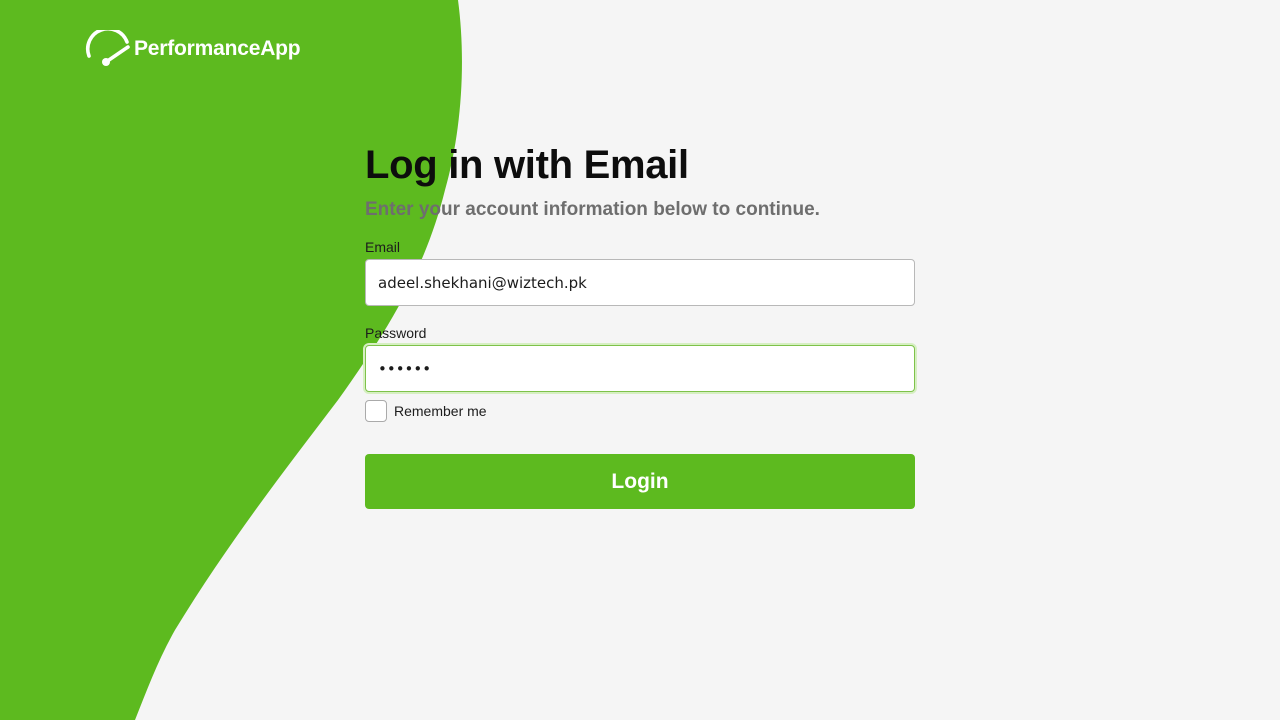 The image size is (1280, 720). What do you see at coordinates (527, 165) in the screenshot?
I see `page-title: Log in with Email` at bounding box center [527, 165].